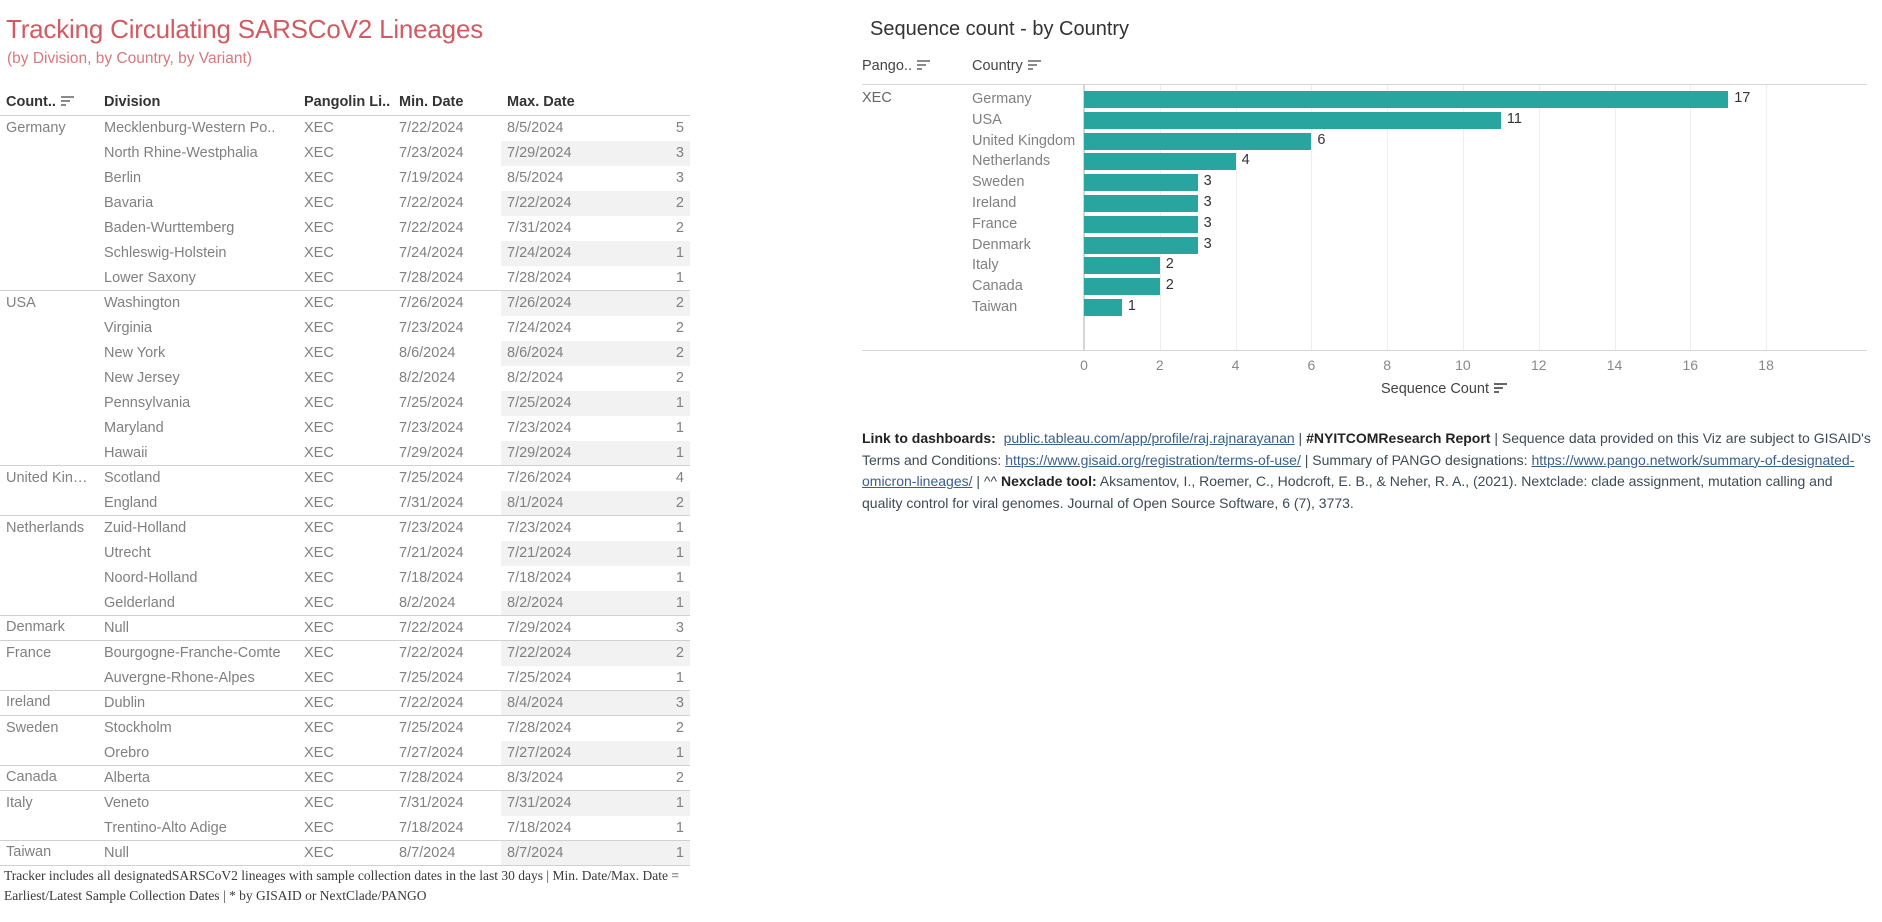 The image size is (1882, 922). Describe the element at coordinates (345, 253) in the screenshot. I see `table-row: Schleswig-Holstein XEC 7/24/2024 7/24/2024 1` at that location.